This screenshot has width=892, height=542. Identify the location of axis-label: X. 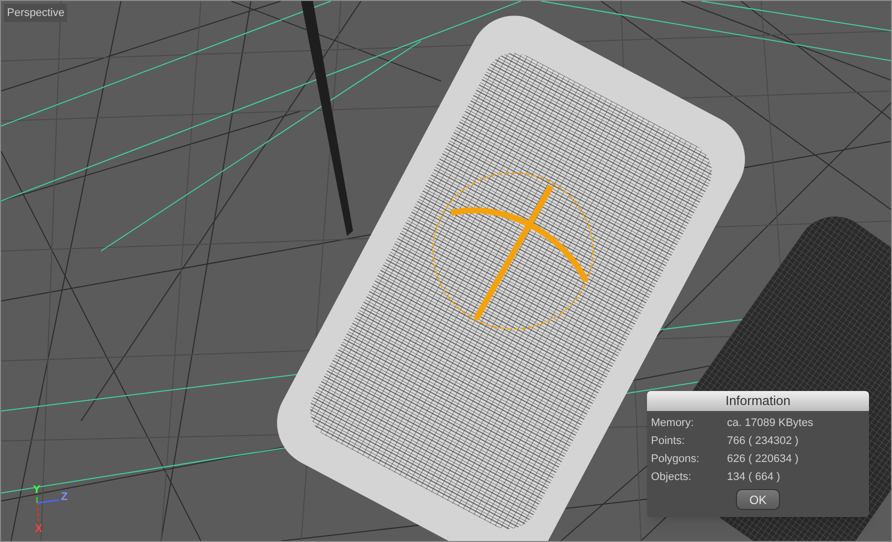
(38, 529).